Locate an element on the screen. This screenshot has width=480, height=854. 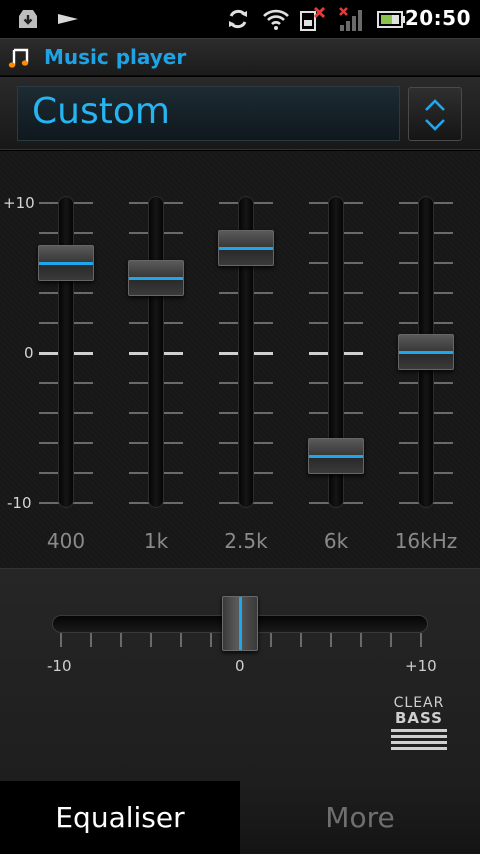
app-title: Music player is located at coordinates (115, 57).